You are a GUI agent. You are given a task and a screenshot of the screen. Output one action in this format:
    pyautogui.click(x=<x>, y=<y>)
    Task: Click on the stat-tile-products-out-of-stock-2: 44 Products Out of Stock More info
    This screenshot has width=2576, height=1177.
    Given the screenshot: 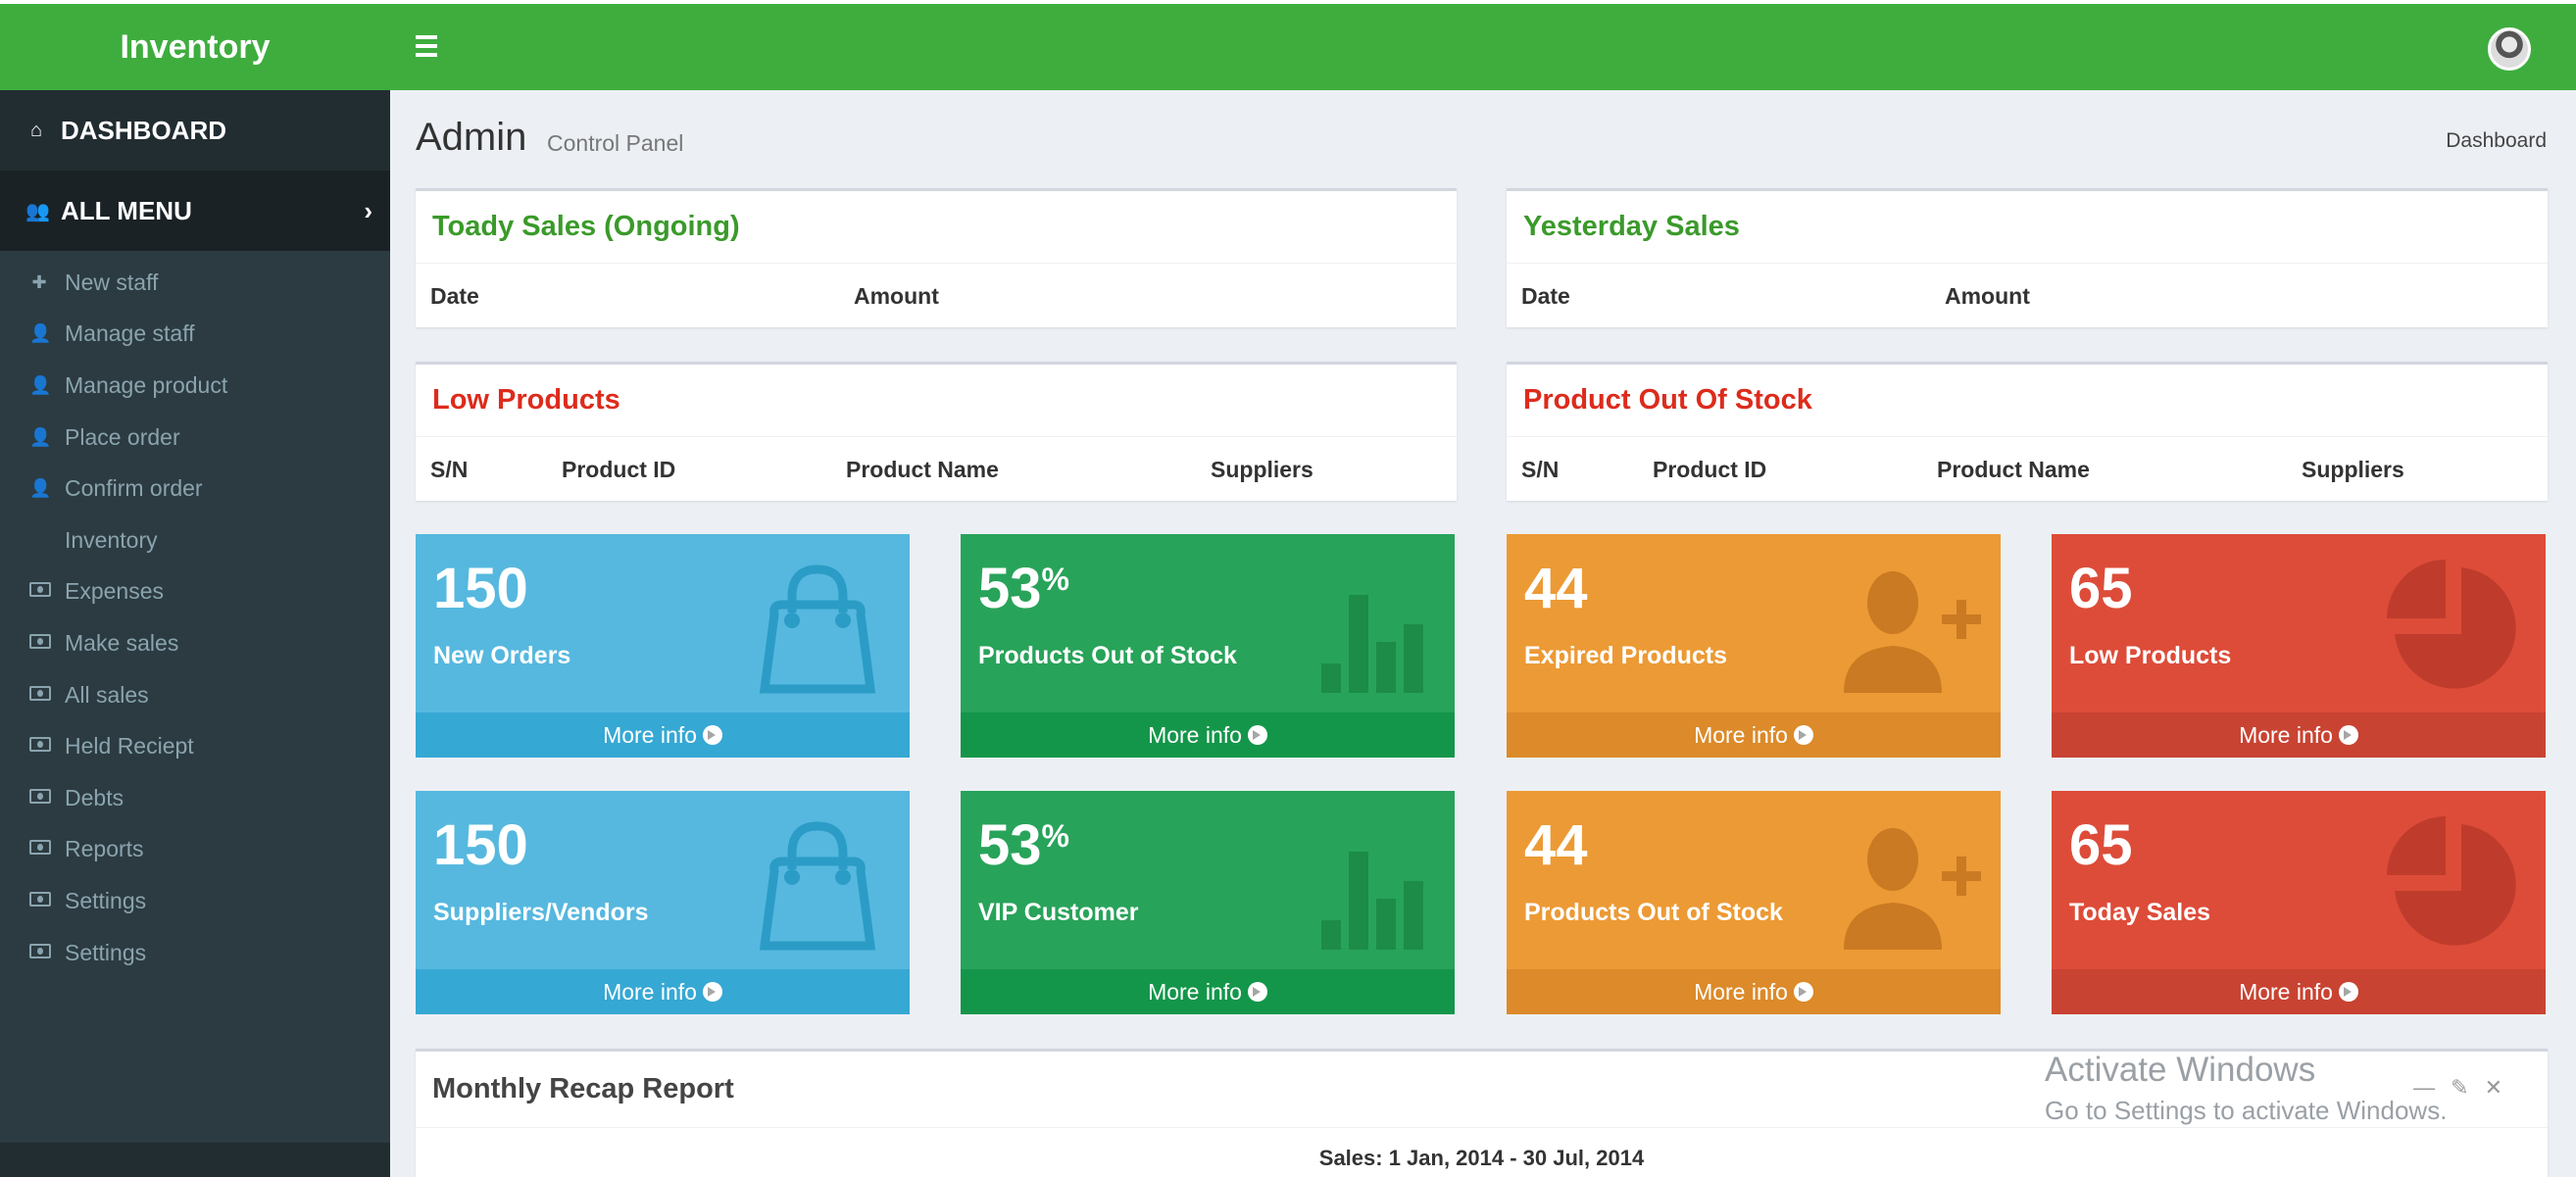 What is the action you would take?
    pyautogui.click(x=1754, y=903)
    